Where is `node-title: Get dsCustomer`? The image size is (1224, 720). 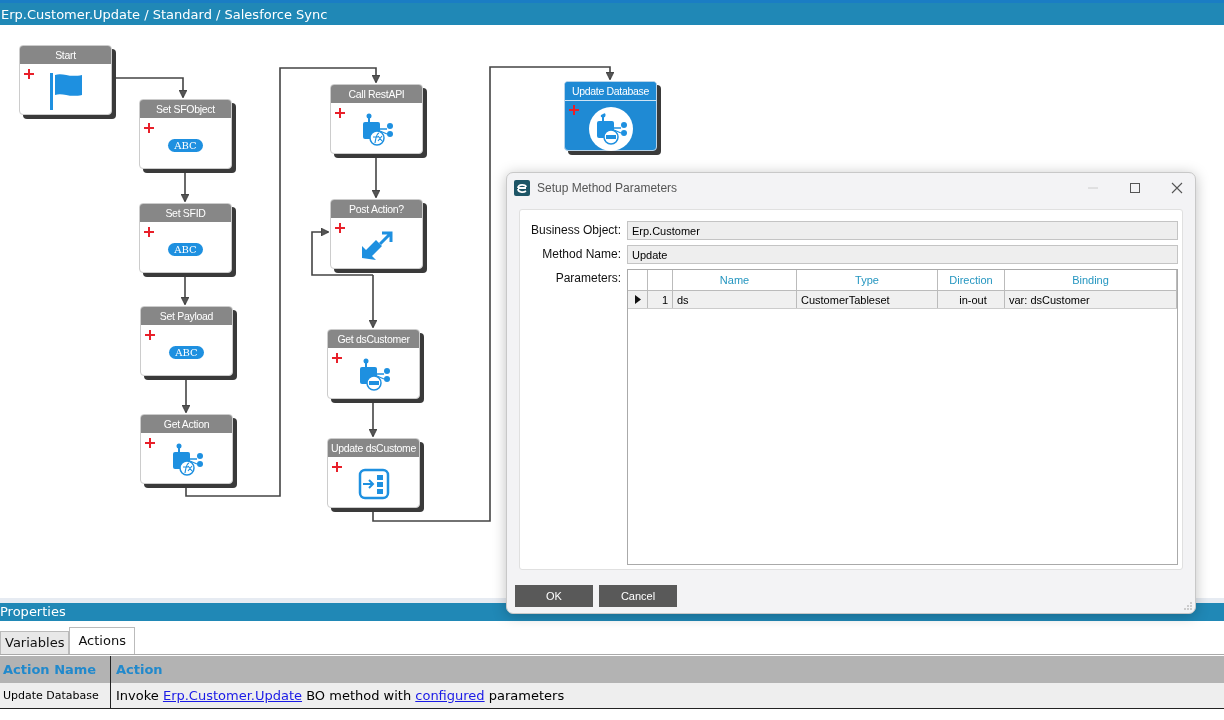 node-title: Get dsCustomer is located at coordinates (373, 339).